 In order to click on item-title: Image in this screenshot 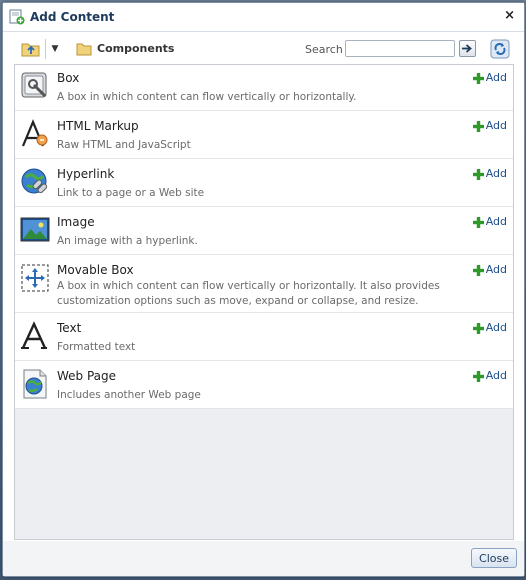, I will do `click(76, 222)`.